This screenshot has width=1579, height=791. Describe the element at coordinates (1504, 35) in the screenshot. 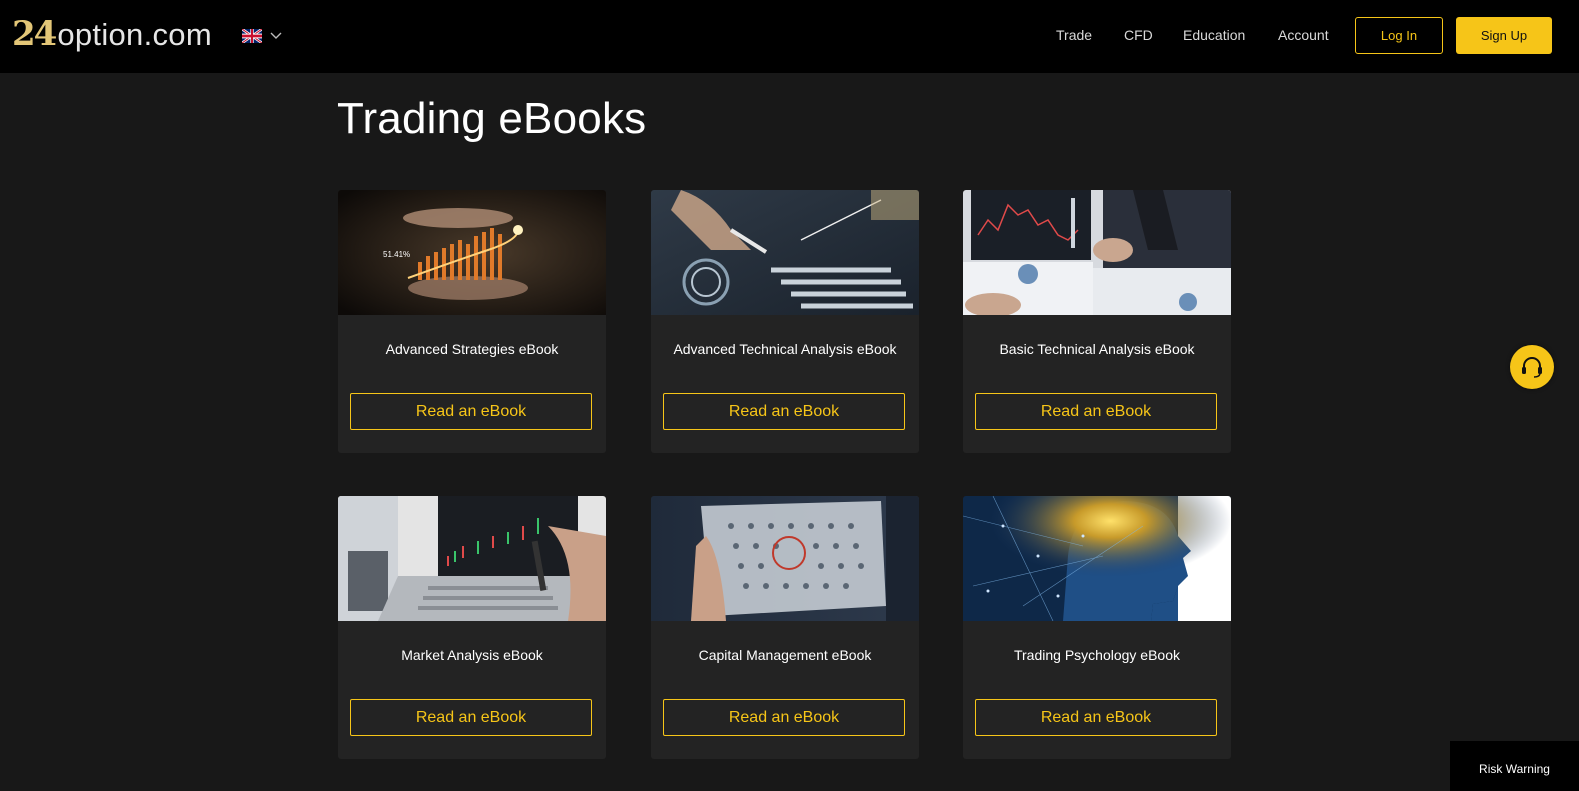

I see `signup-button: Sign Up` at that location.